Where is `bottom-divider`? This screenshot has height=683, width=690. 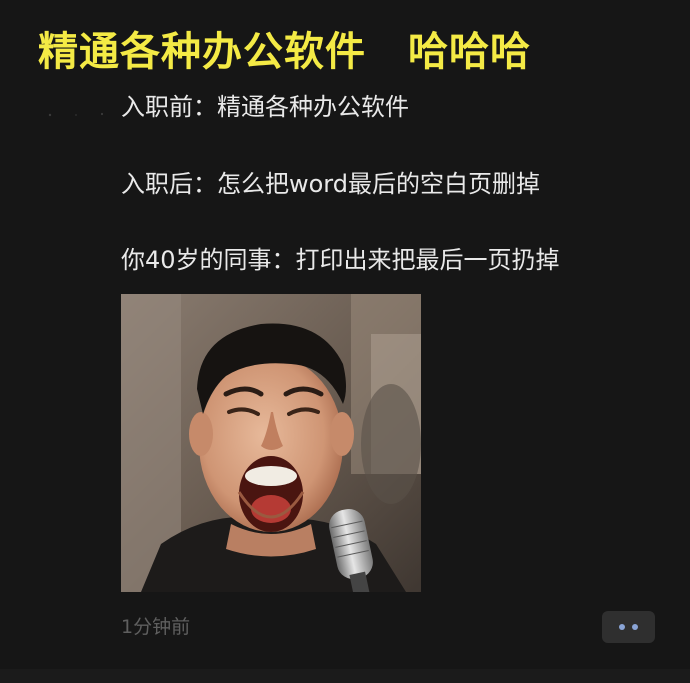
bottom-divider is located at coordinates (345, 676).